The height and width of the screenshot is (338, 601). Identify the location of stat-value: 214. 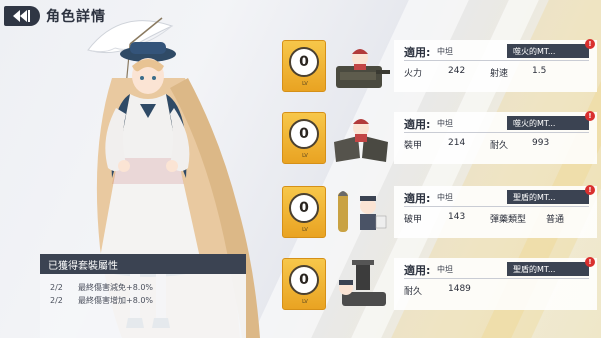
(457, 143).